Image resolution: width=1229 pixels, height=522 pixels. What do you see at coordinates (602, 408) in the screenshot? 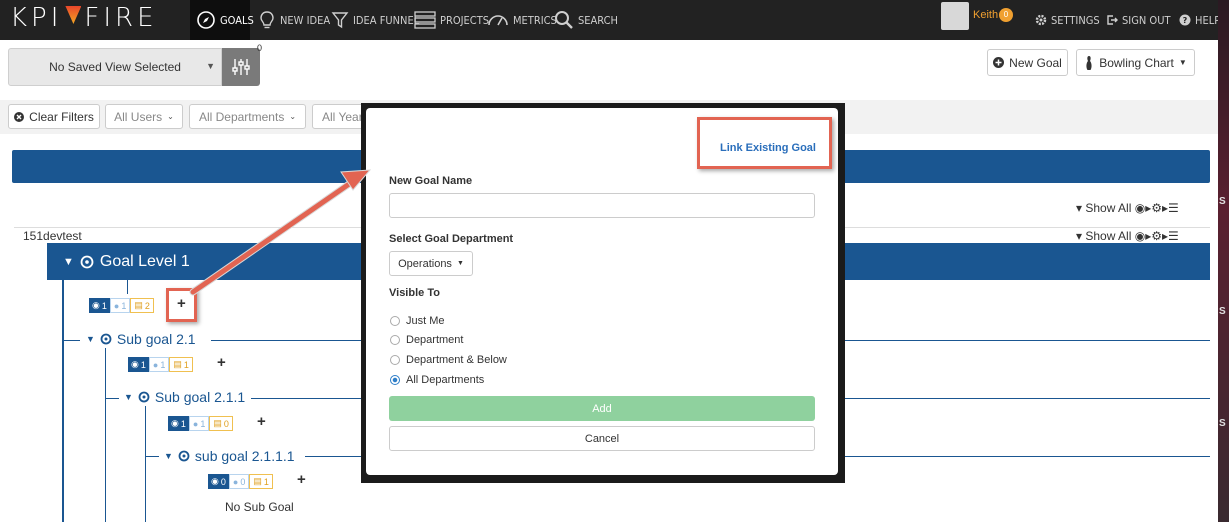
I see `add-button: Add` at bounding box center [602, 408].